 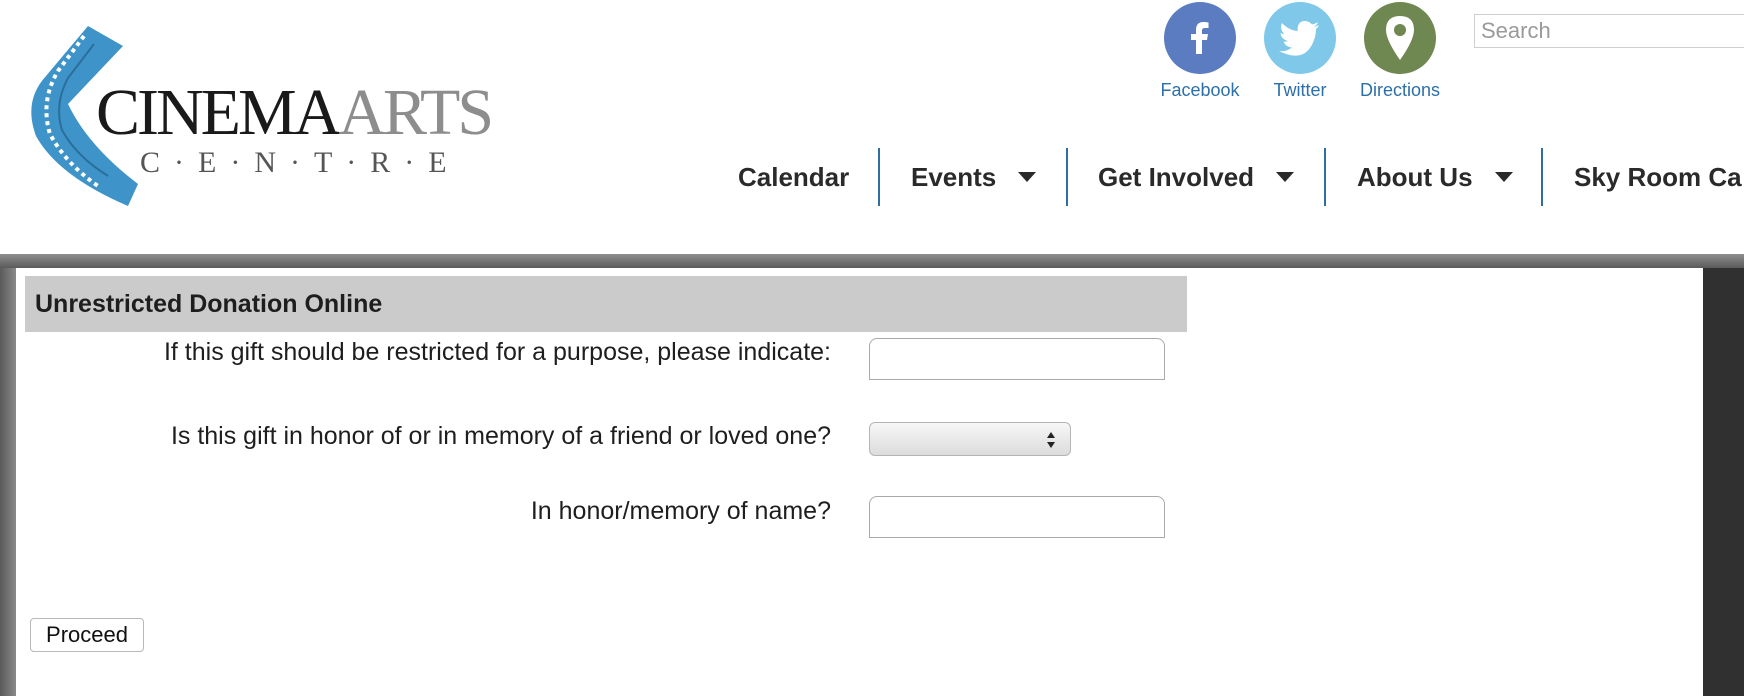 What do you see at coordinates (8, 482) in the screenshot?
I see `left-page-edge` at bounding box center [8, 482].